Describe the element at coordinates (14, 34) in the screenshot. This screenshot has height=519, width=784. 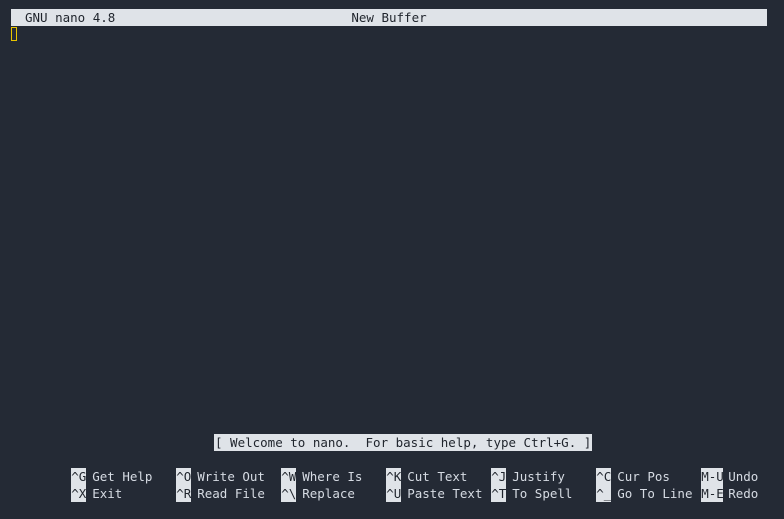
I see `text-cursor` at that location.